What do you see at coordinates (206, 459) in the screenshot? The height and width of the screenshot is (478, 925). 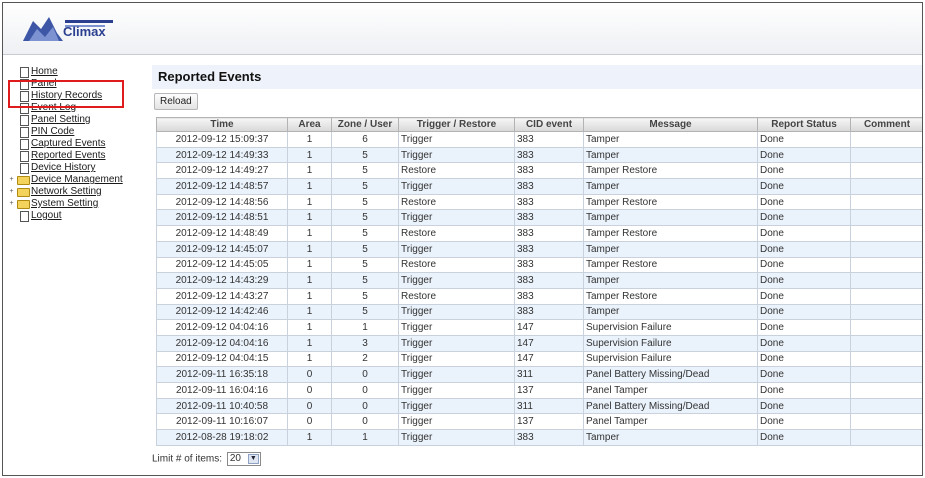 I see `limit-control: Limit # of items: 20 ▼` at bounding box center [206, 459].